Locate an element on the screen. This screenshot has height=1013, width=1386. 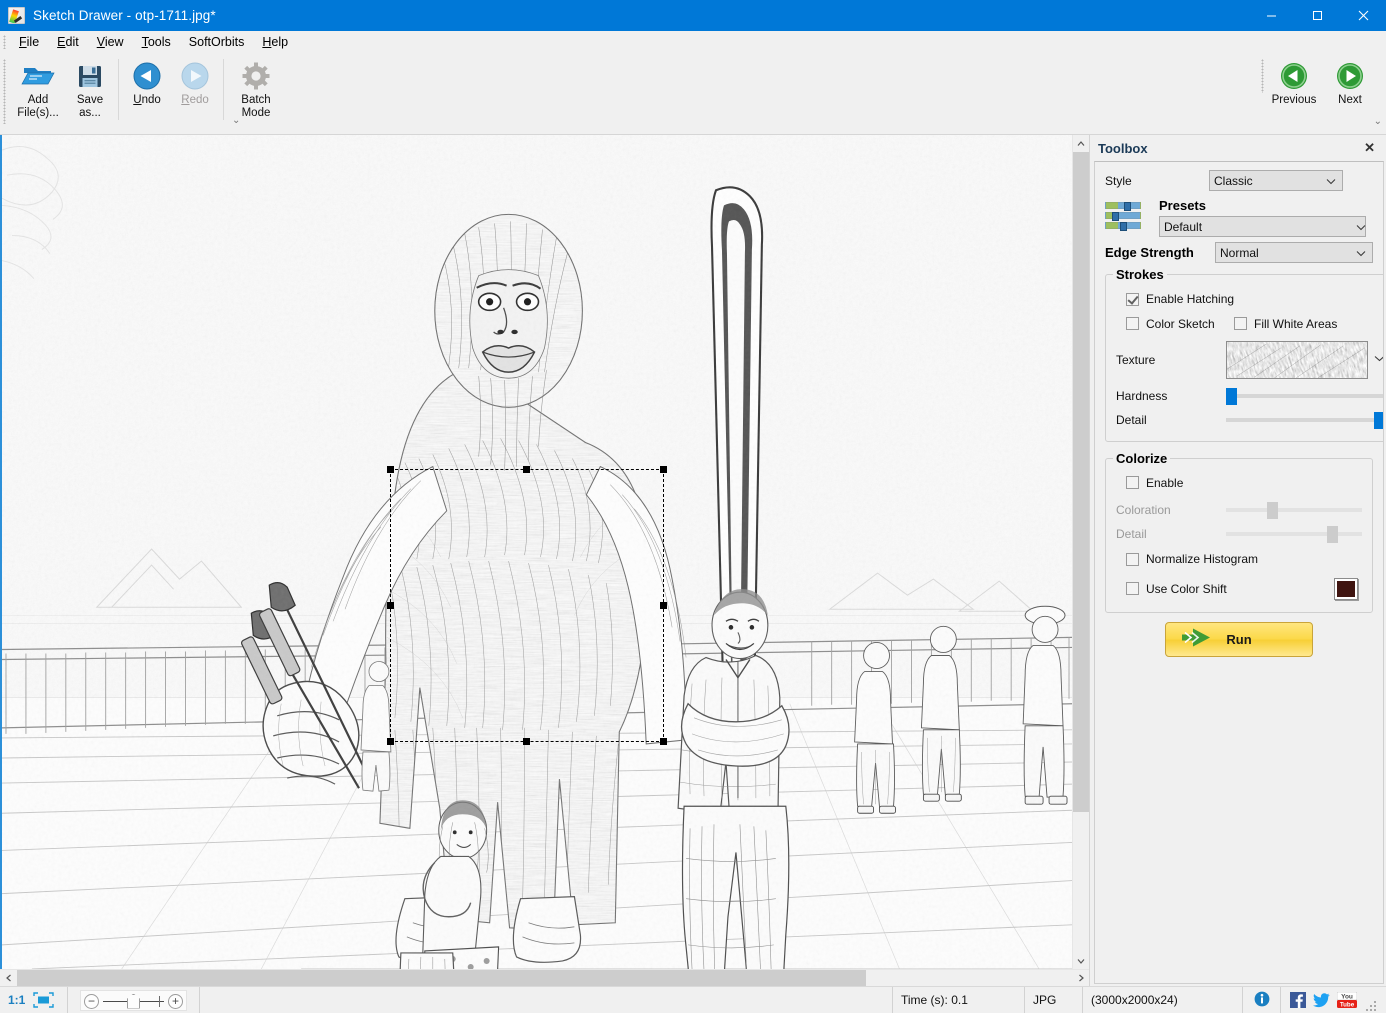
canvas-horizontal-scrollbar is located at coordinates (544, 977).